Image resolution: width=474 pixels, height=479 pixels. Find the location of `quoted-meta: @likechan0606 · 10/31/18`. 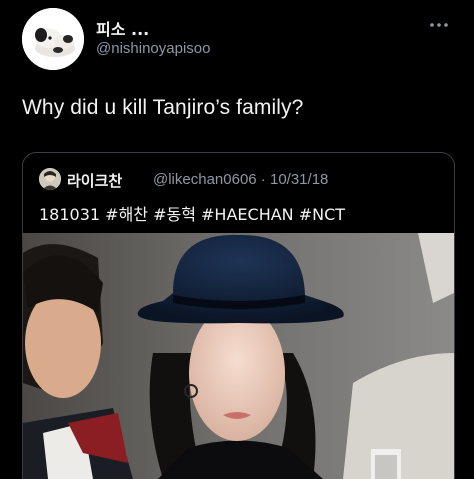

quoted-meta: @likechan0606 · 10/31/18 is located at coordinates (240, 179).